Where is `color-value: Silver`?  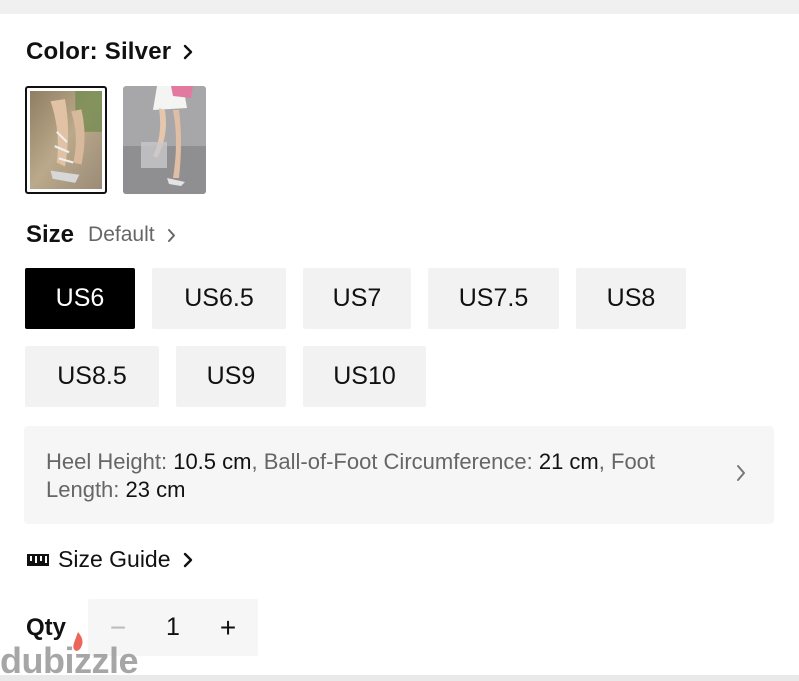 color-value: Silver is located at coordinates (138, 51).